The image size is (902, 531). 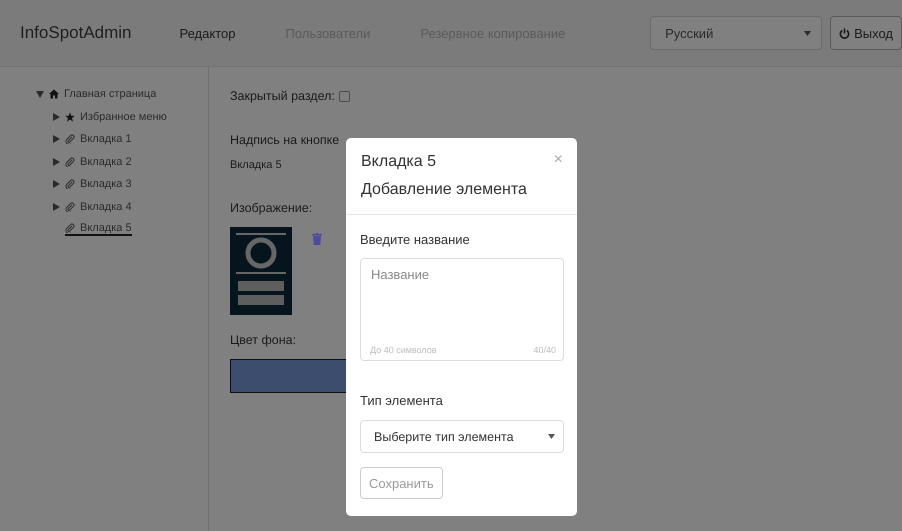 What do you see at coordinates (116, 116) in the screenshot?
I see `tree-item: Избранное меню` at bounding box center [116, 116].